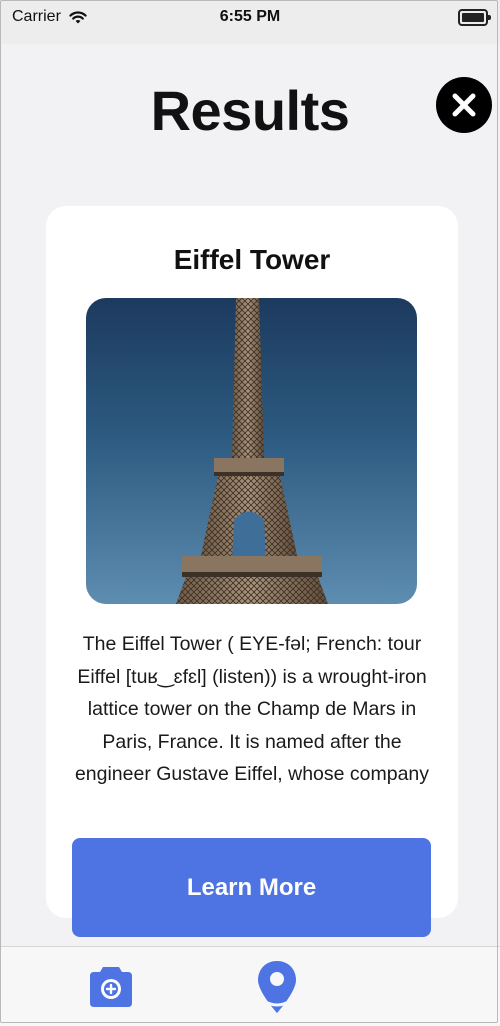  I want to click on eiffel-tower-illustration, so click(252, 451).